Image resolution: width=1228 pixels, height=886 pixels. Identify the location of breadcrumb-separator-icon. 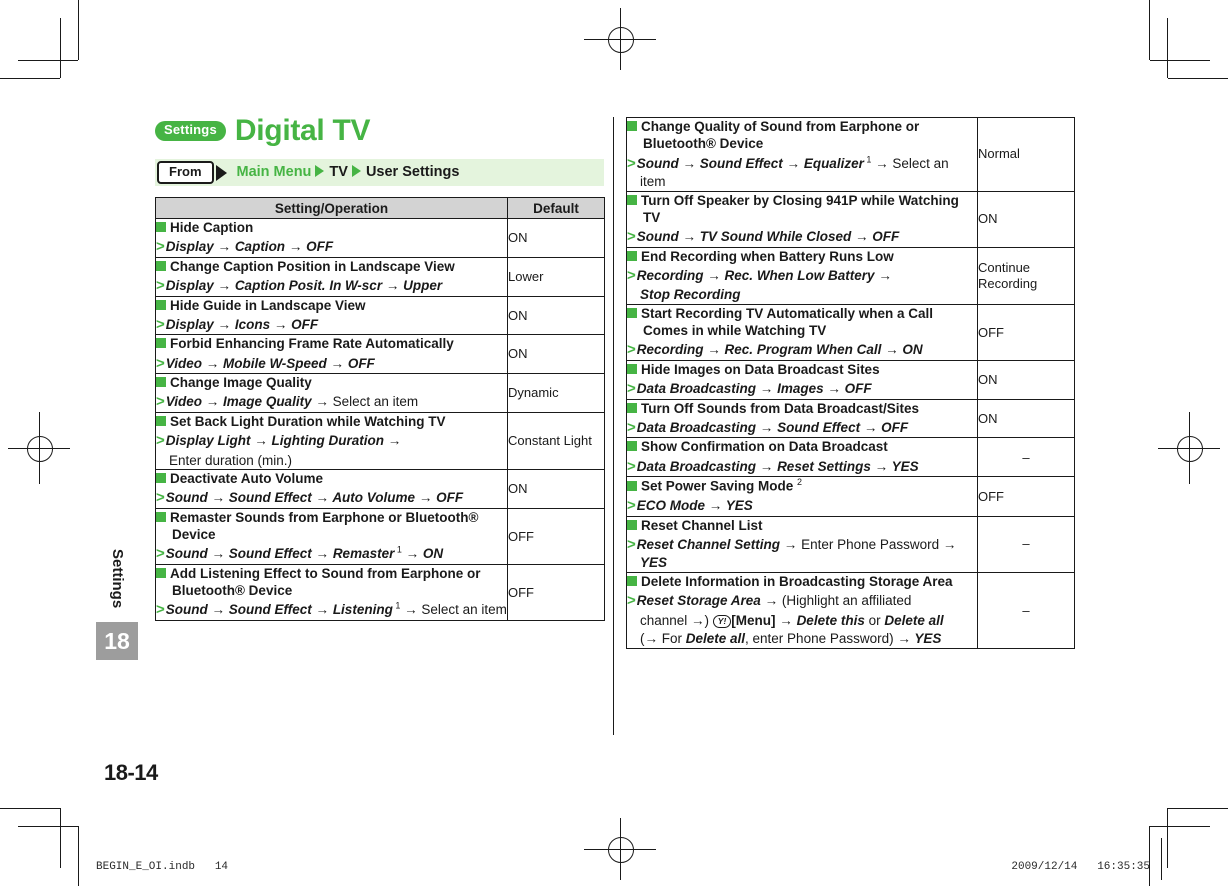
(320, 171).